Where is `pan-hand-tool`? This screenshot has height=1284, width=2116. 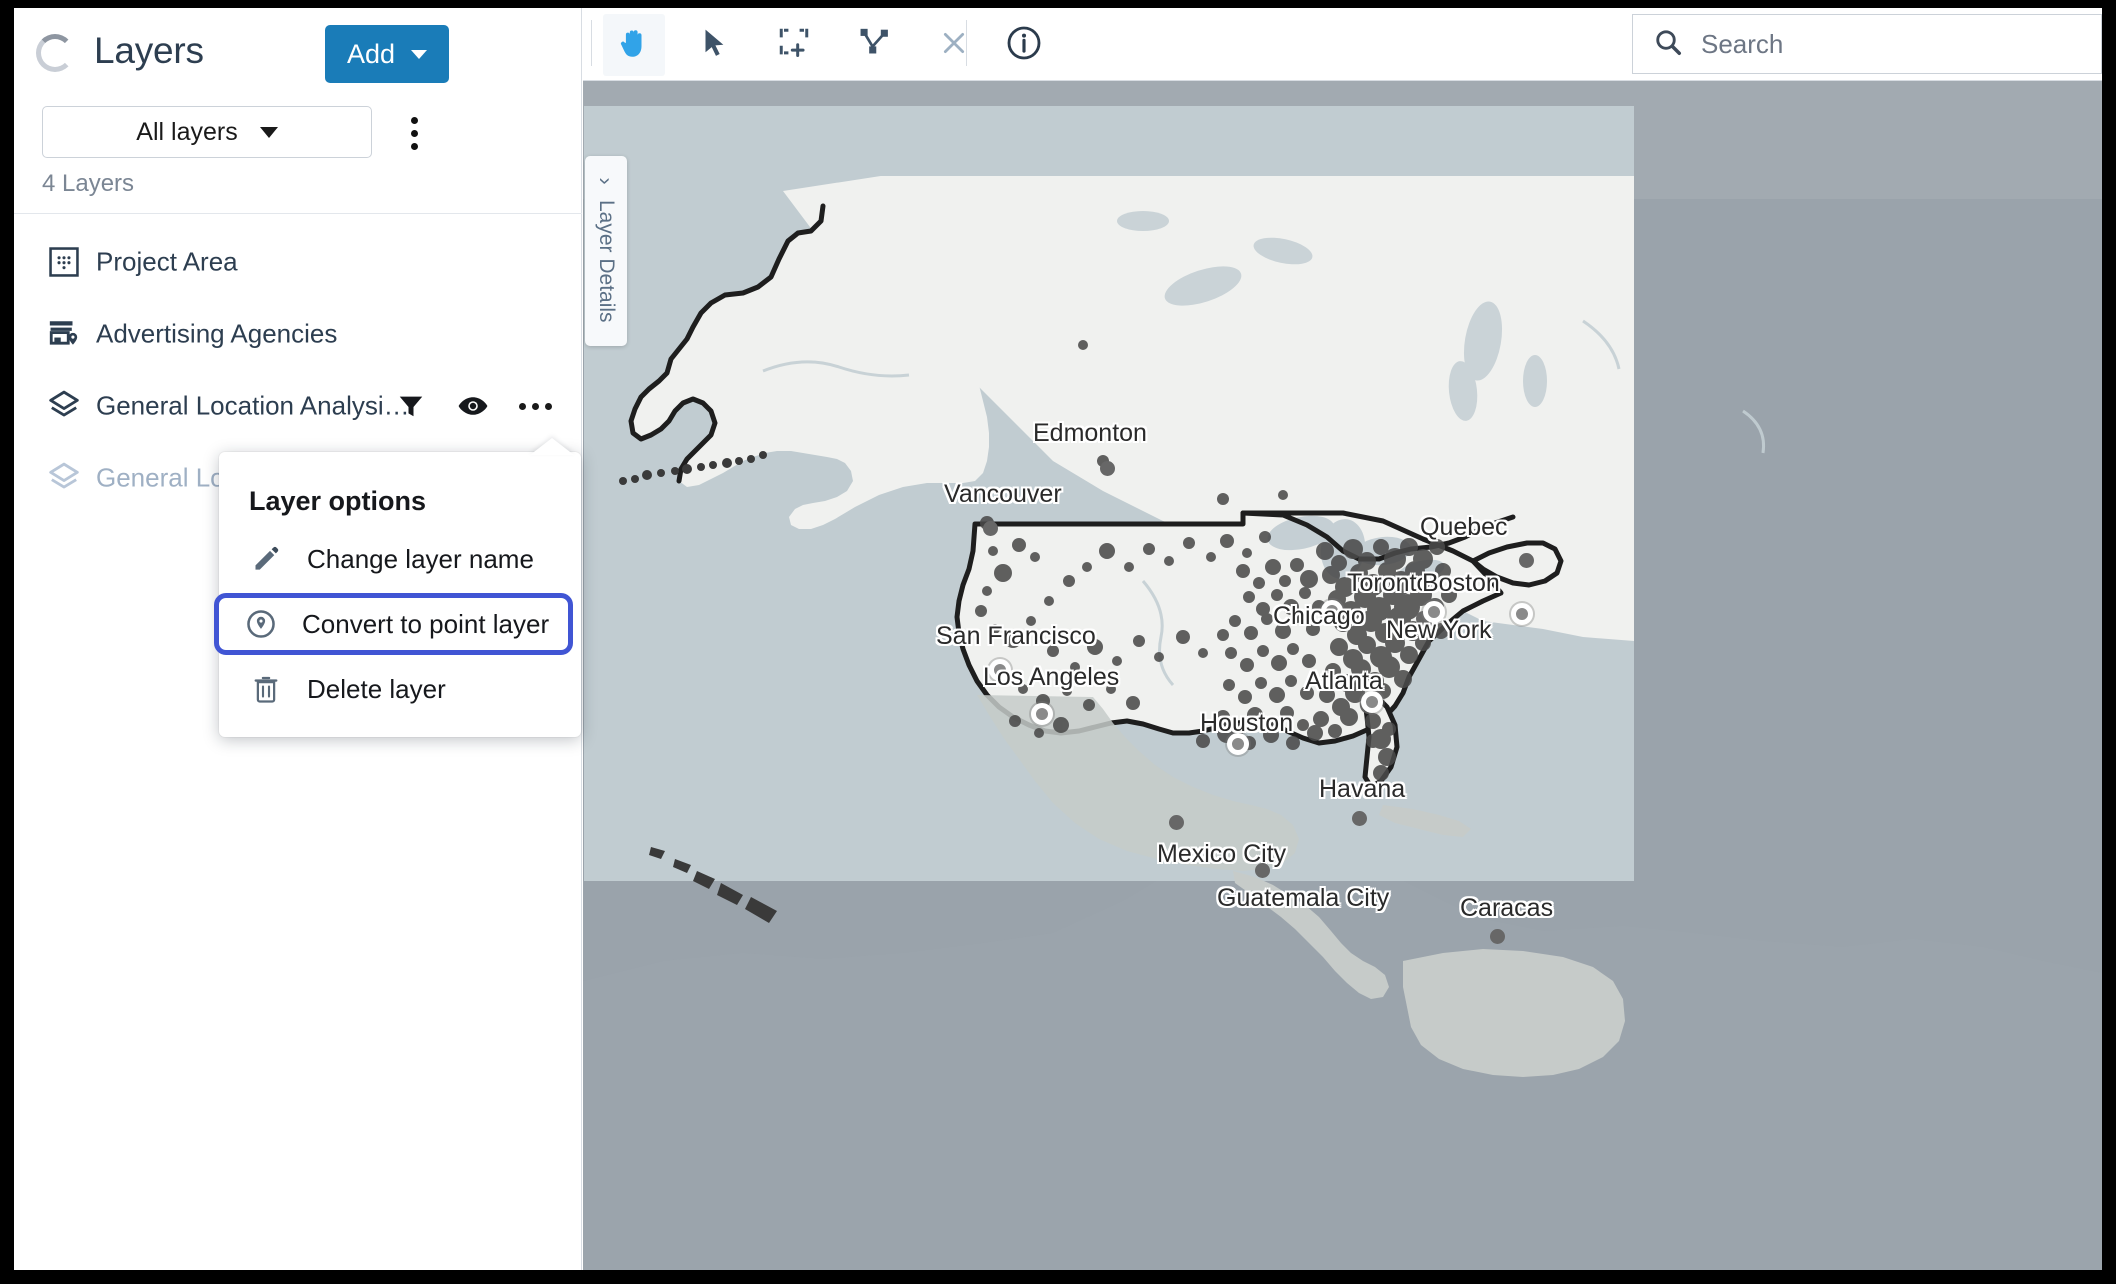 pan-hand-tool is located at coordinates (634, 45).